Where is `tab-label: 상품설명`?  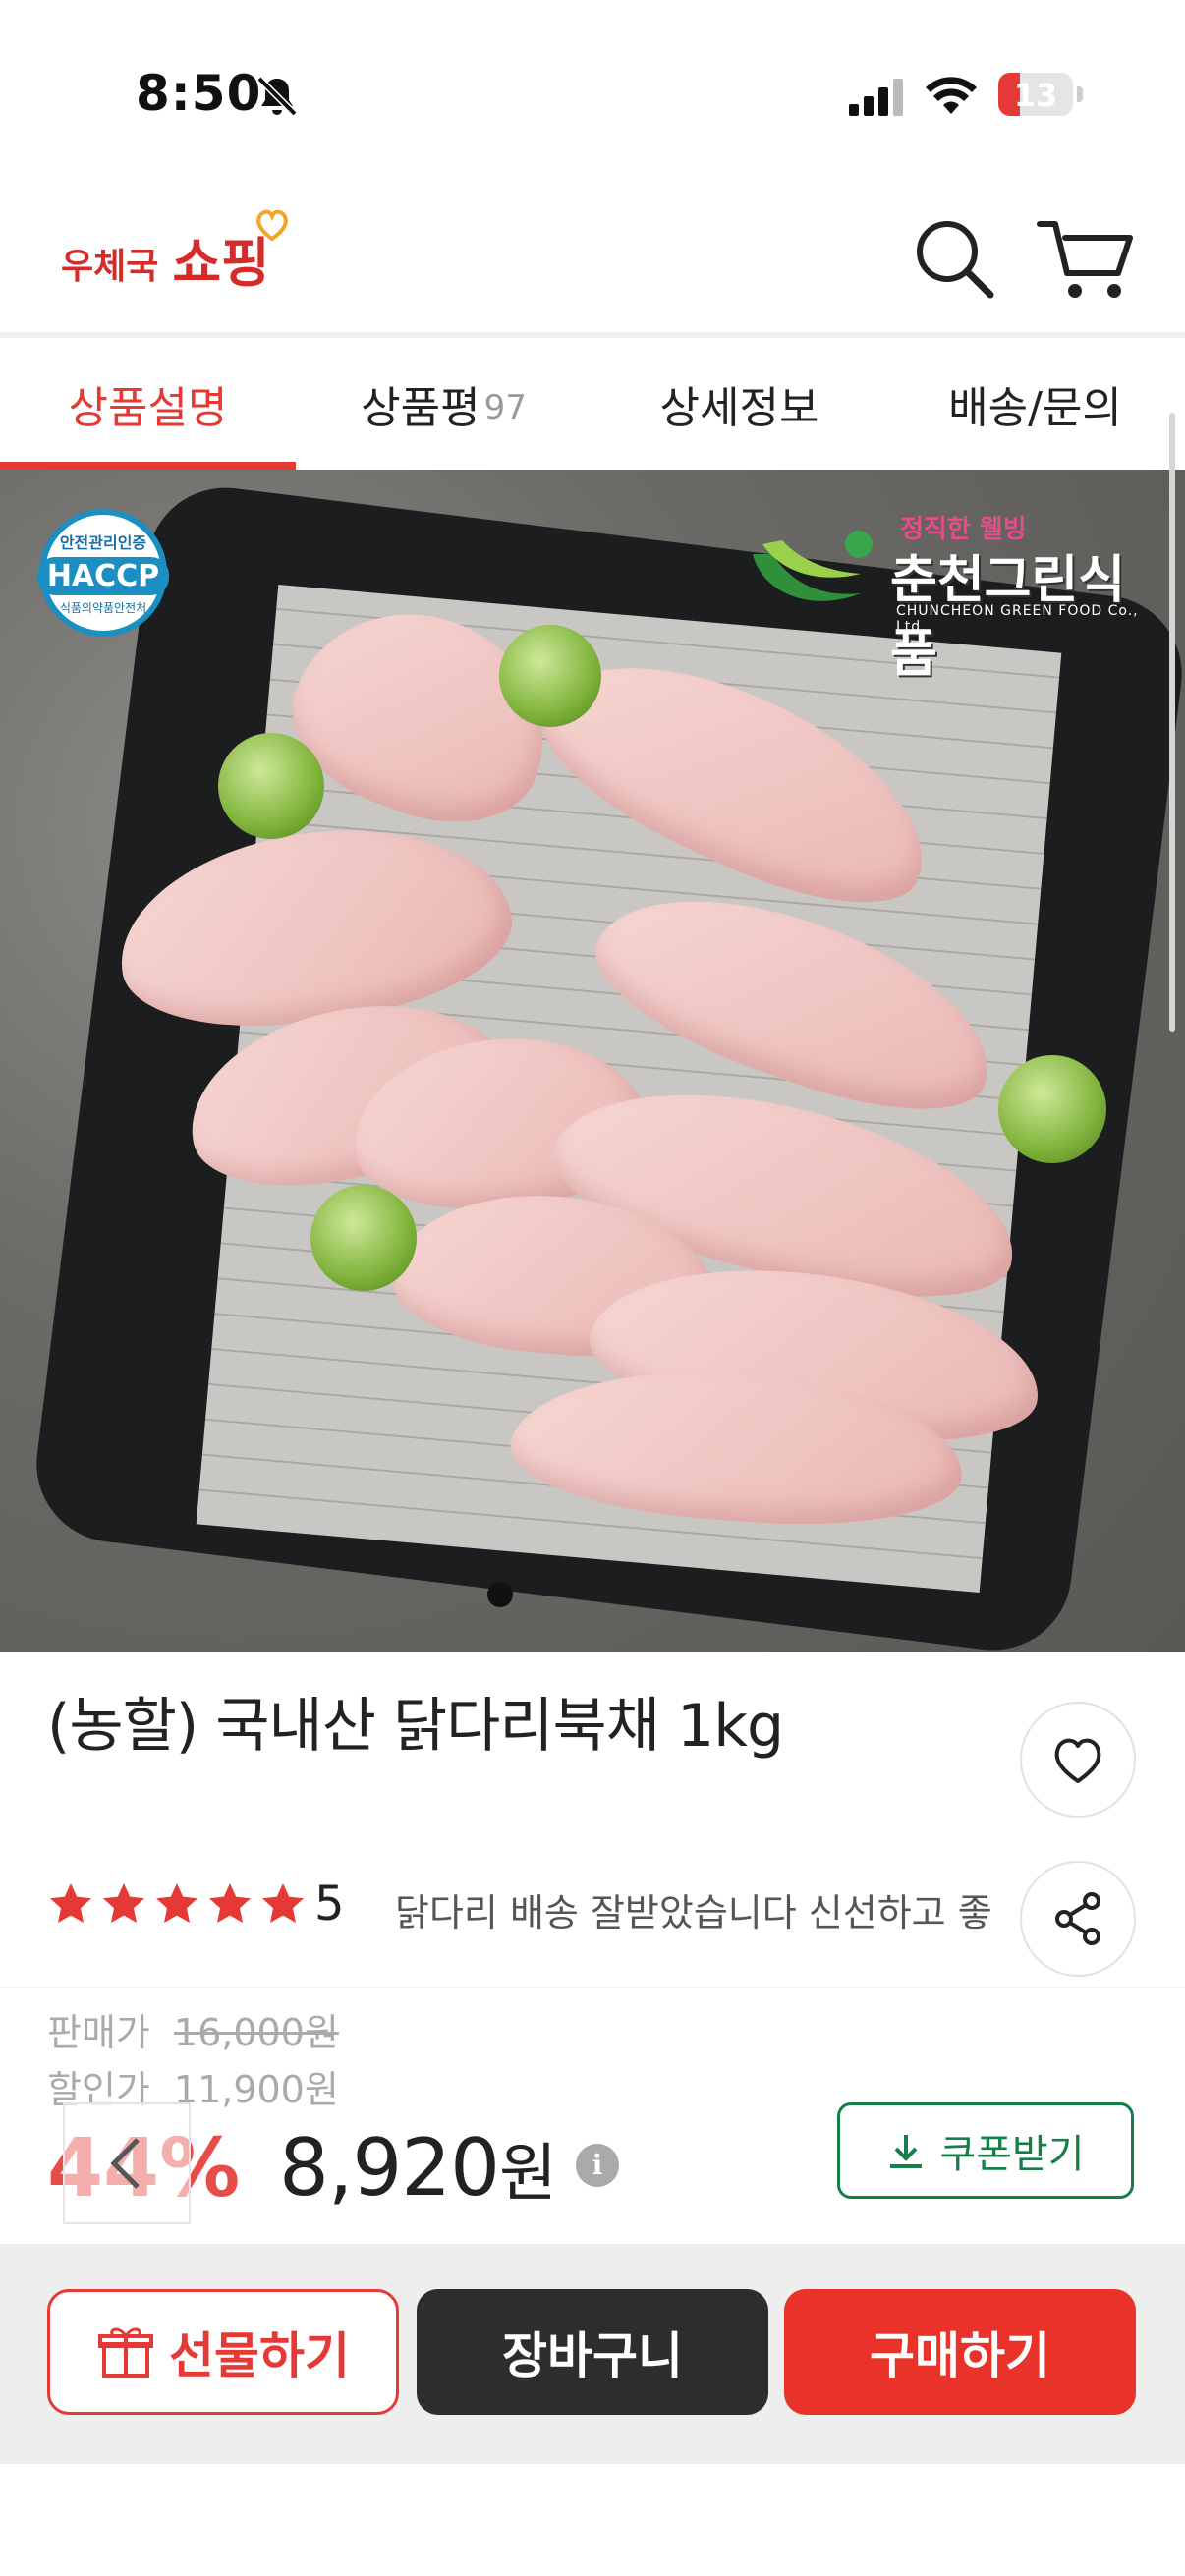
tab-label: 상품설명 is located at coordinates (148, 408).